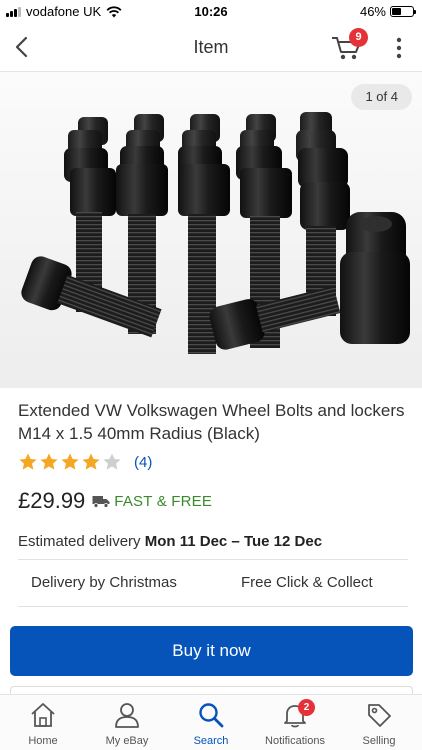  I want to click on review-count-link: (4), so click(143, 462).